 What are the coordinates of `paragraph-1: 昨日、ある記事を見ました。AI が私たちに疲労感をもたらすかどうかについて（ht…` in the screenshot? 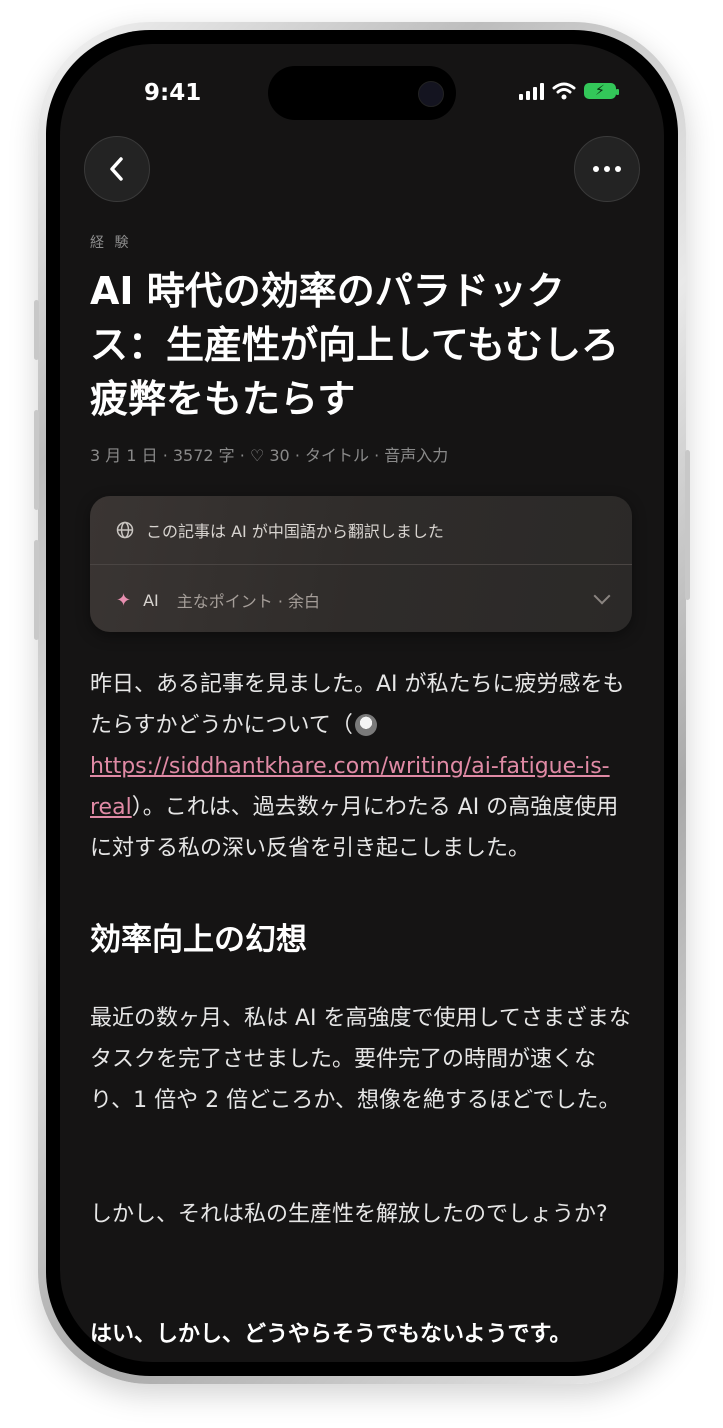 It's located at (362, 766).